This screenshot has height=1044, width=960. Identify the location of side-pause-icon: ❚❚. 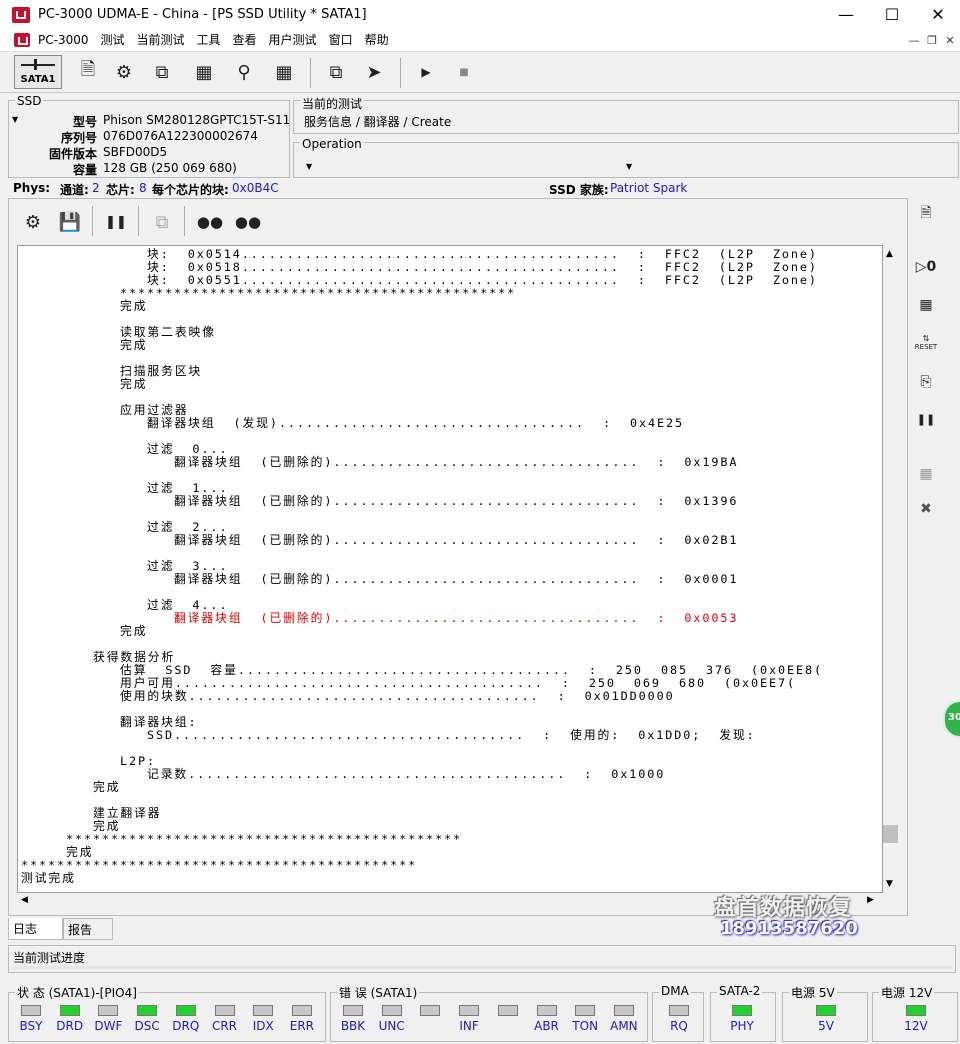
(926, 419).